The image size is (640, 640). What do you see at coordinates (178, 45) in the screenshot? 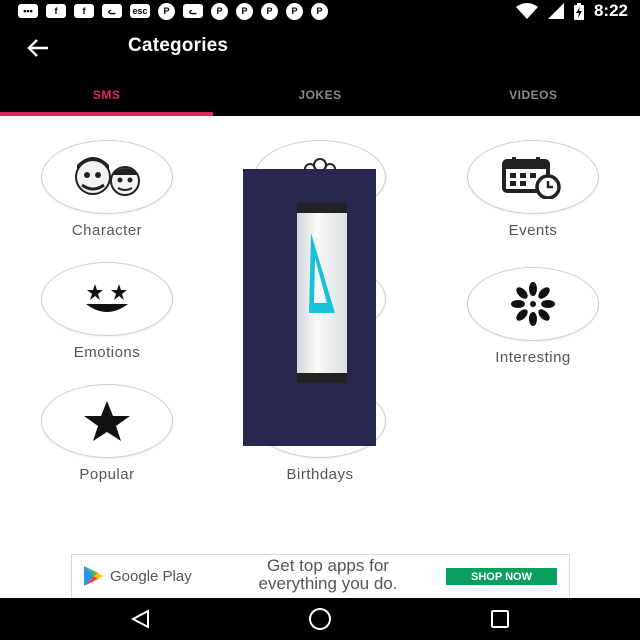
I see `page-title: Categories` at bounding box center [178, 45].